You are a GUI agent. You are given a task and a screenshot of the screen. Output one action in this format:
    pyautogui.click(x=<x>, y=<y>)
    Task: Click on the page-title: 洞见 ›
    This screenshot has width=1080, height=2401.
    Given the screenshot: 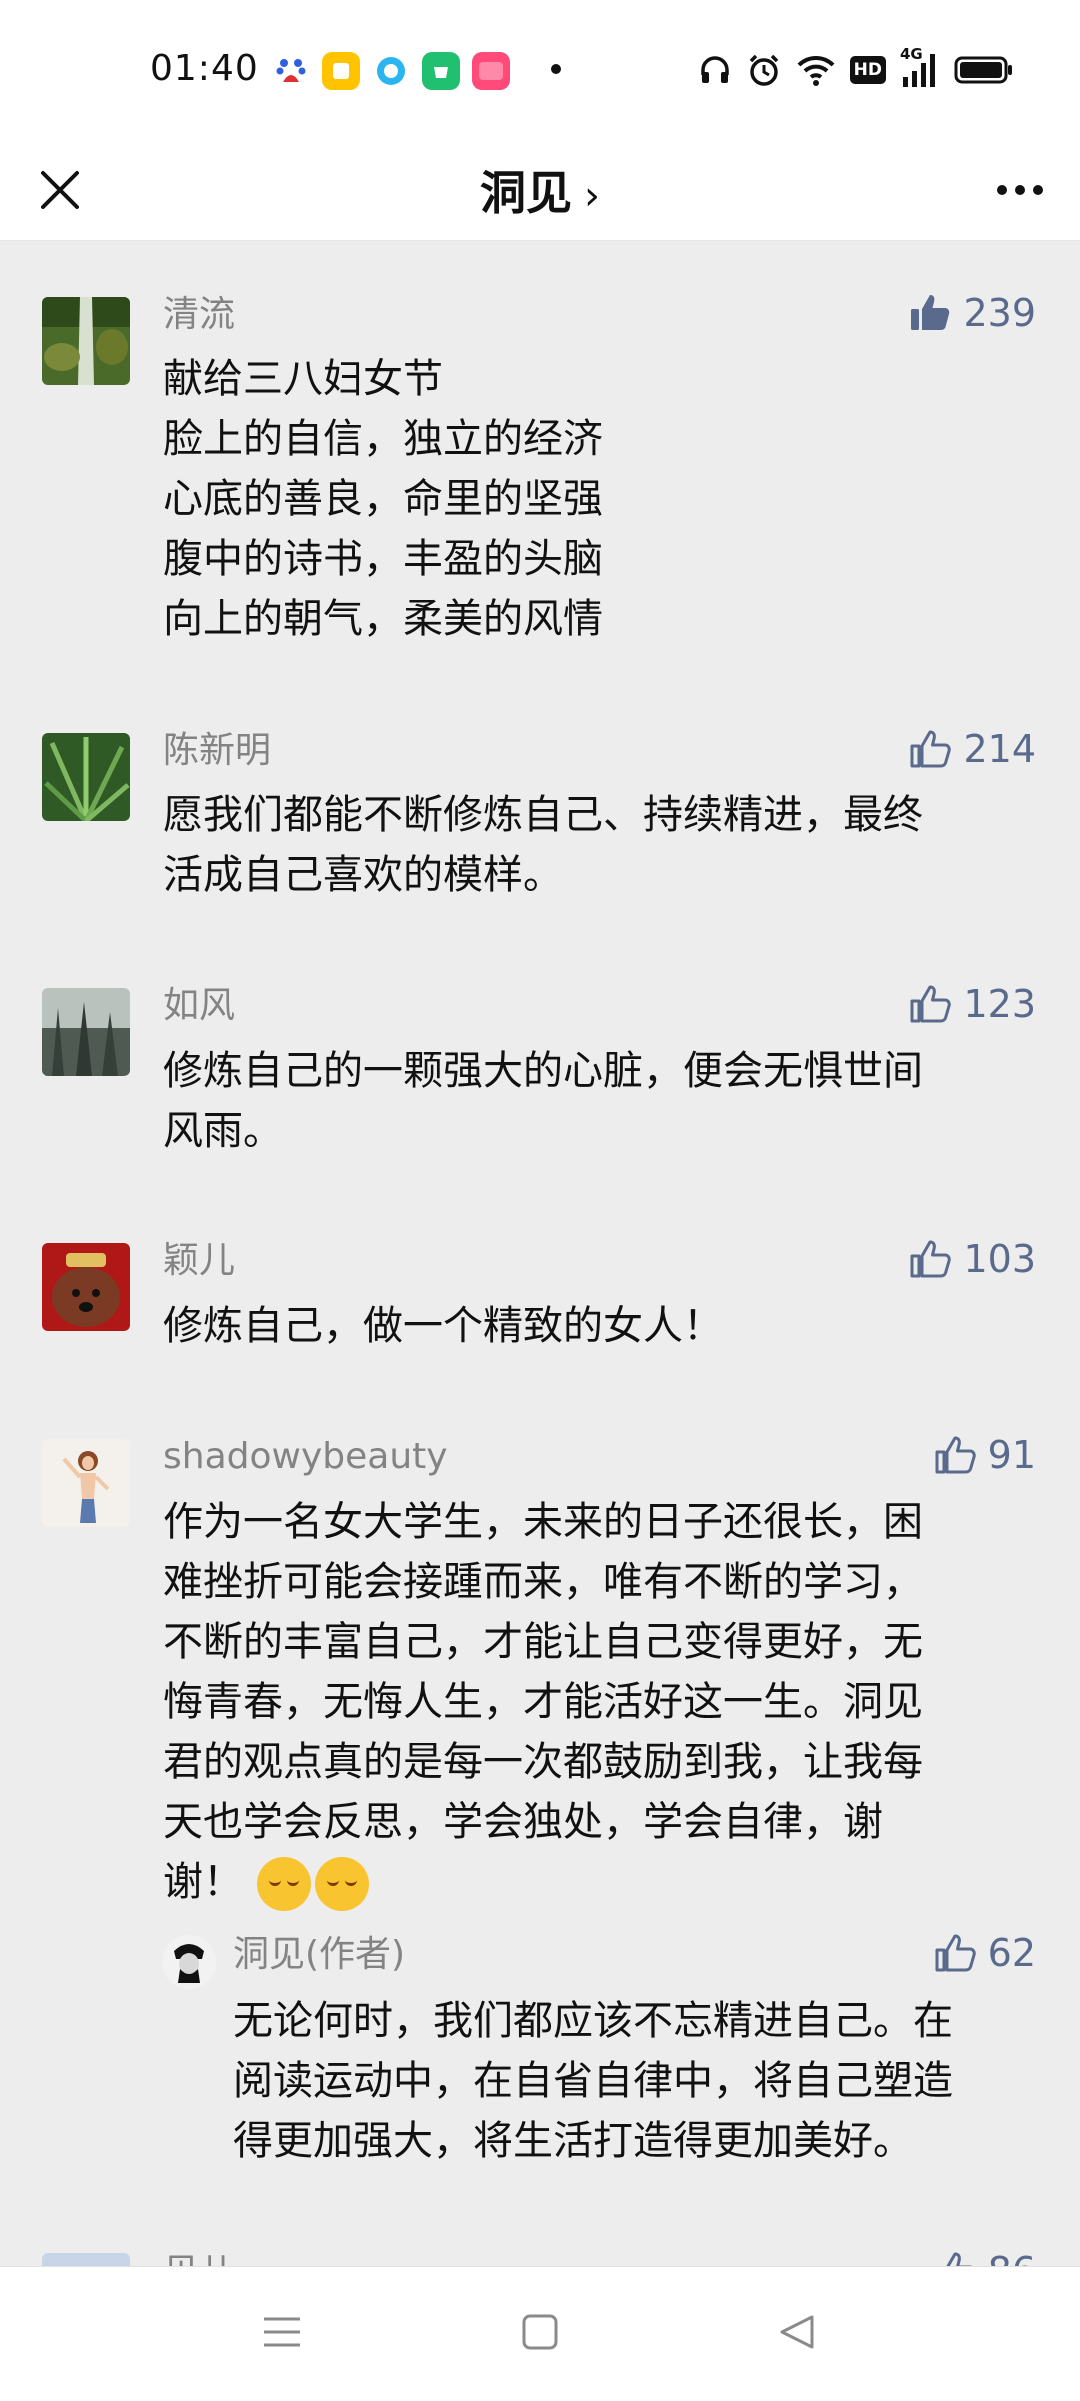 What is the action you would take?
    pyautogui.click(x=540, y=190)
    